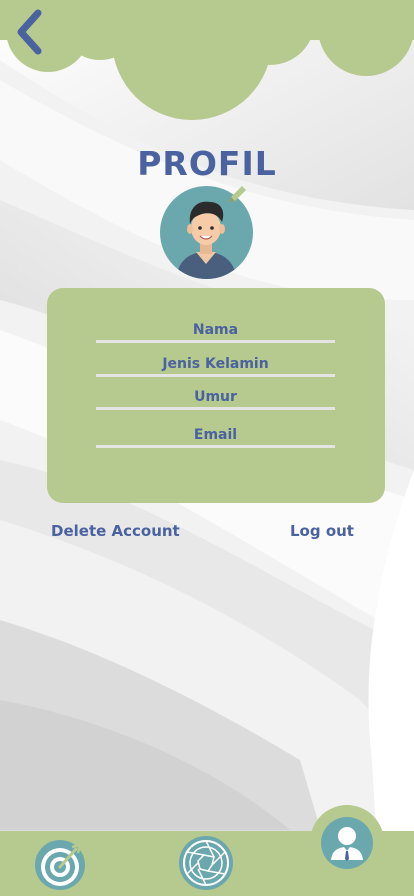 The height and width of the screenshot is (896, 414). I want to click on field-label: Umur, so click(215, 397).